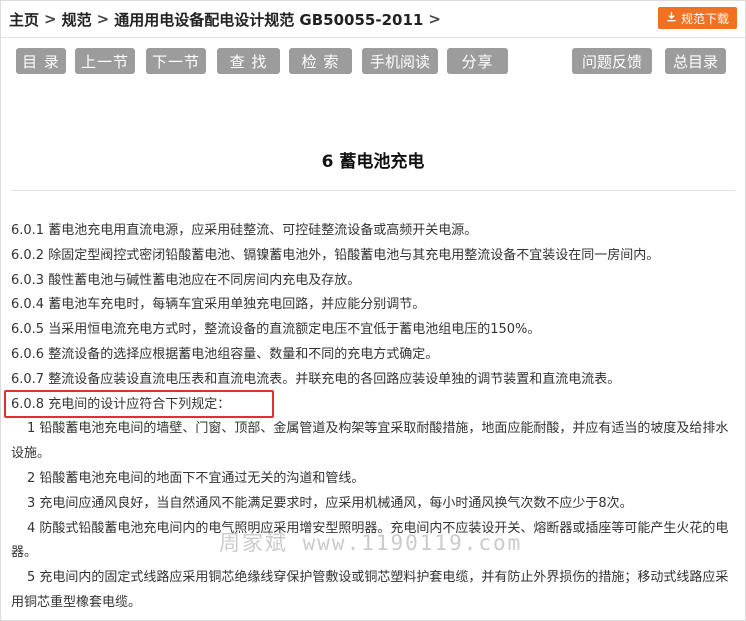  I want to click on download-label: 规范下载, so click(704, 18).